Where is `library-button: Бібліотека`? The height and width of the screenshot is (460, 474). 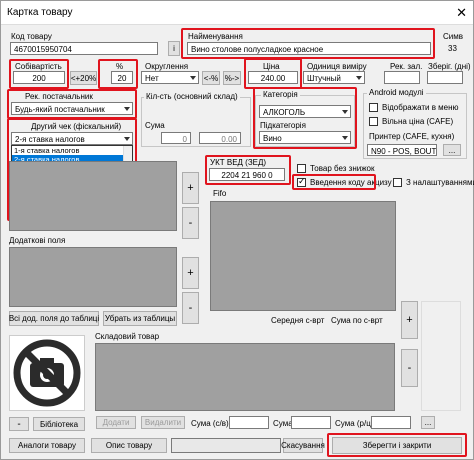 library-button: Бібліотека is located at coordinates (59, 424).